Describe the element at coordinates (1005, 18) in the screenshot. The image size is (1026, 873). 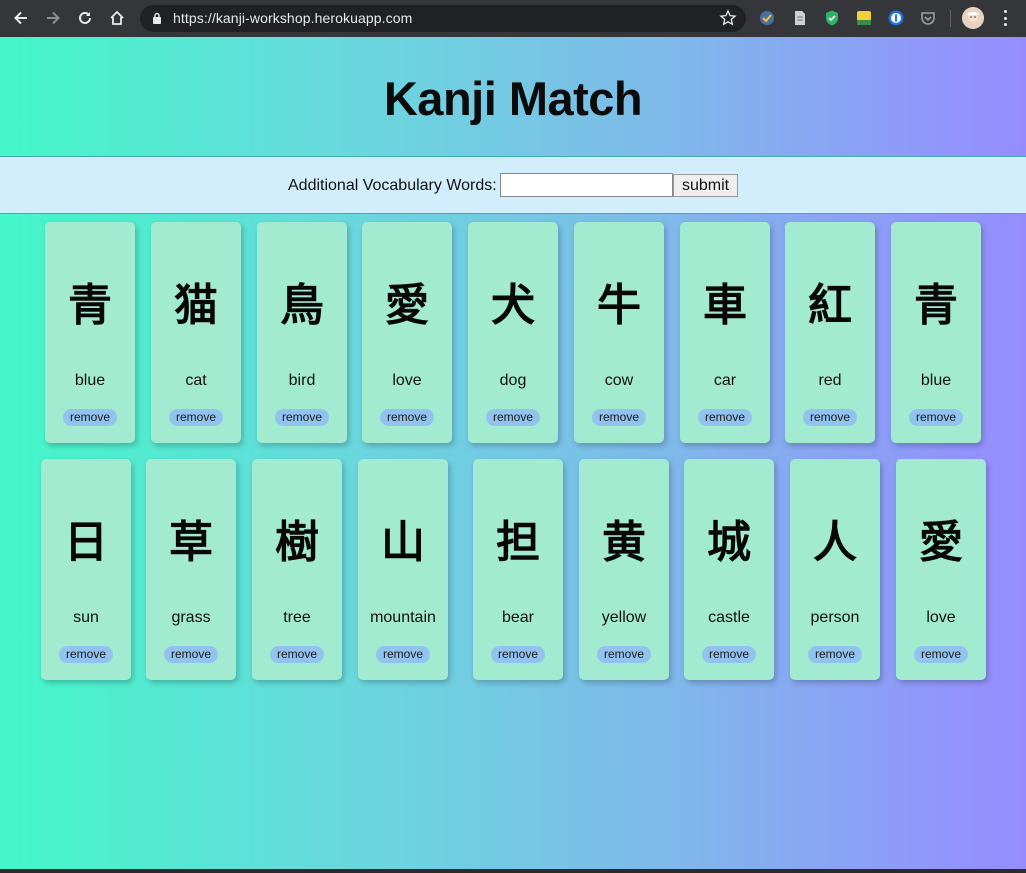
I see `menu-kebab-icon` at that location.